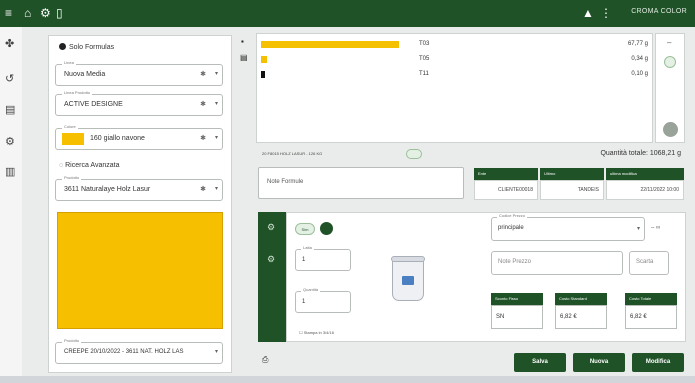 This screenshot has width=695, height=383. Describe the element at coordinates (326, 228) in the screenshot. I see `edit-icon` at that location.